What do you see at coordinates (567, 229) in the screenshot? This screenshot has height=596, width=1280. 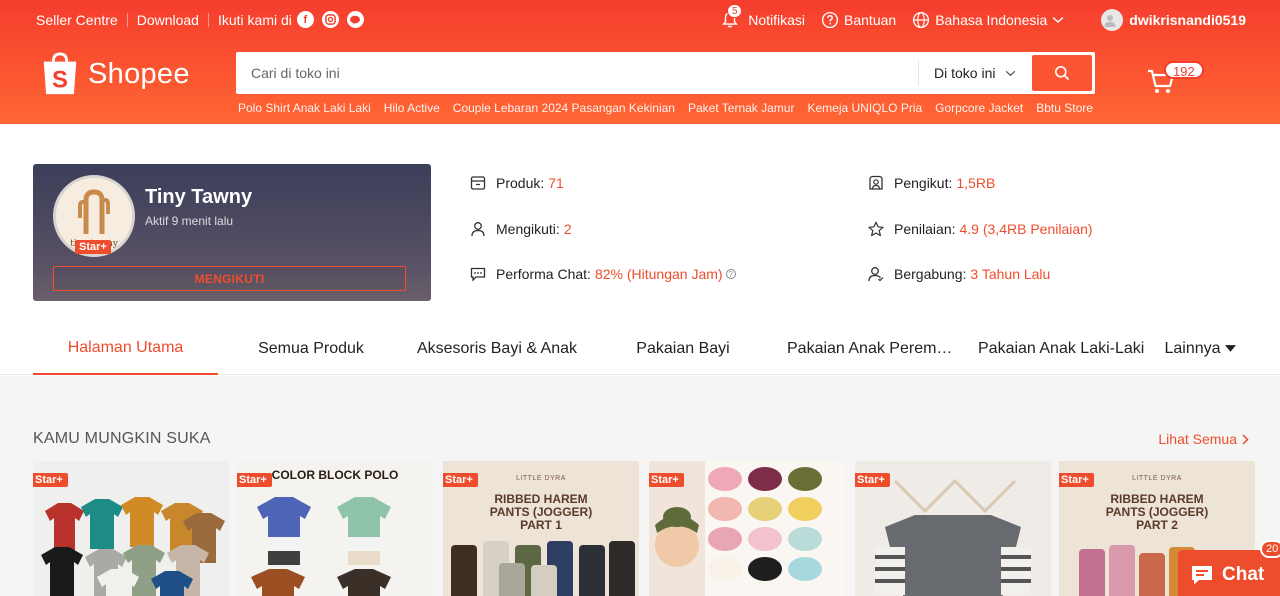 I see `stat-following-value: 2` at bounding box center [567, 229].